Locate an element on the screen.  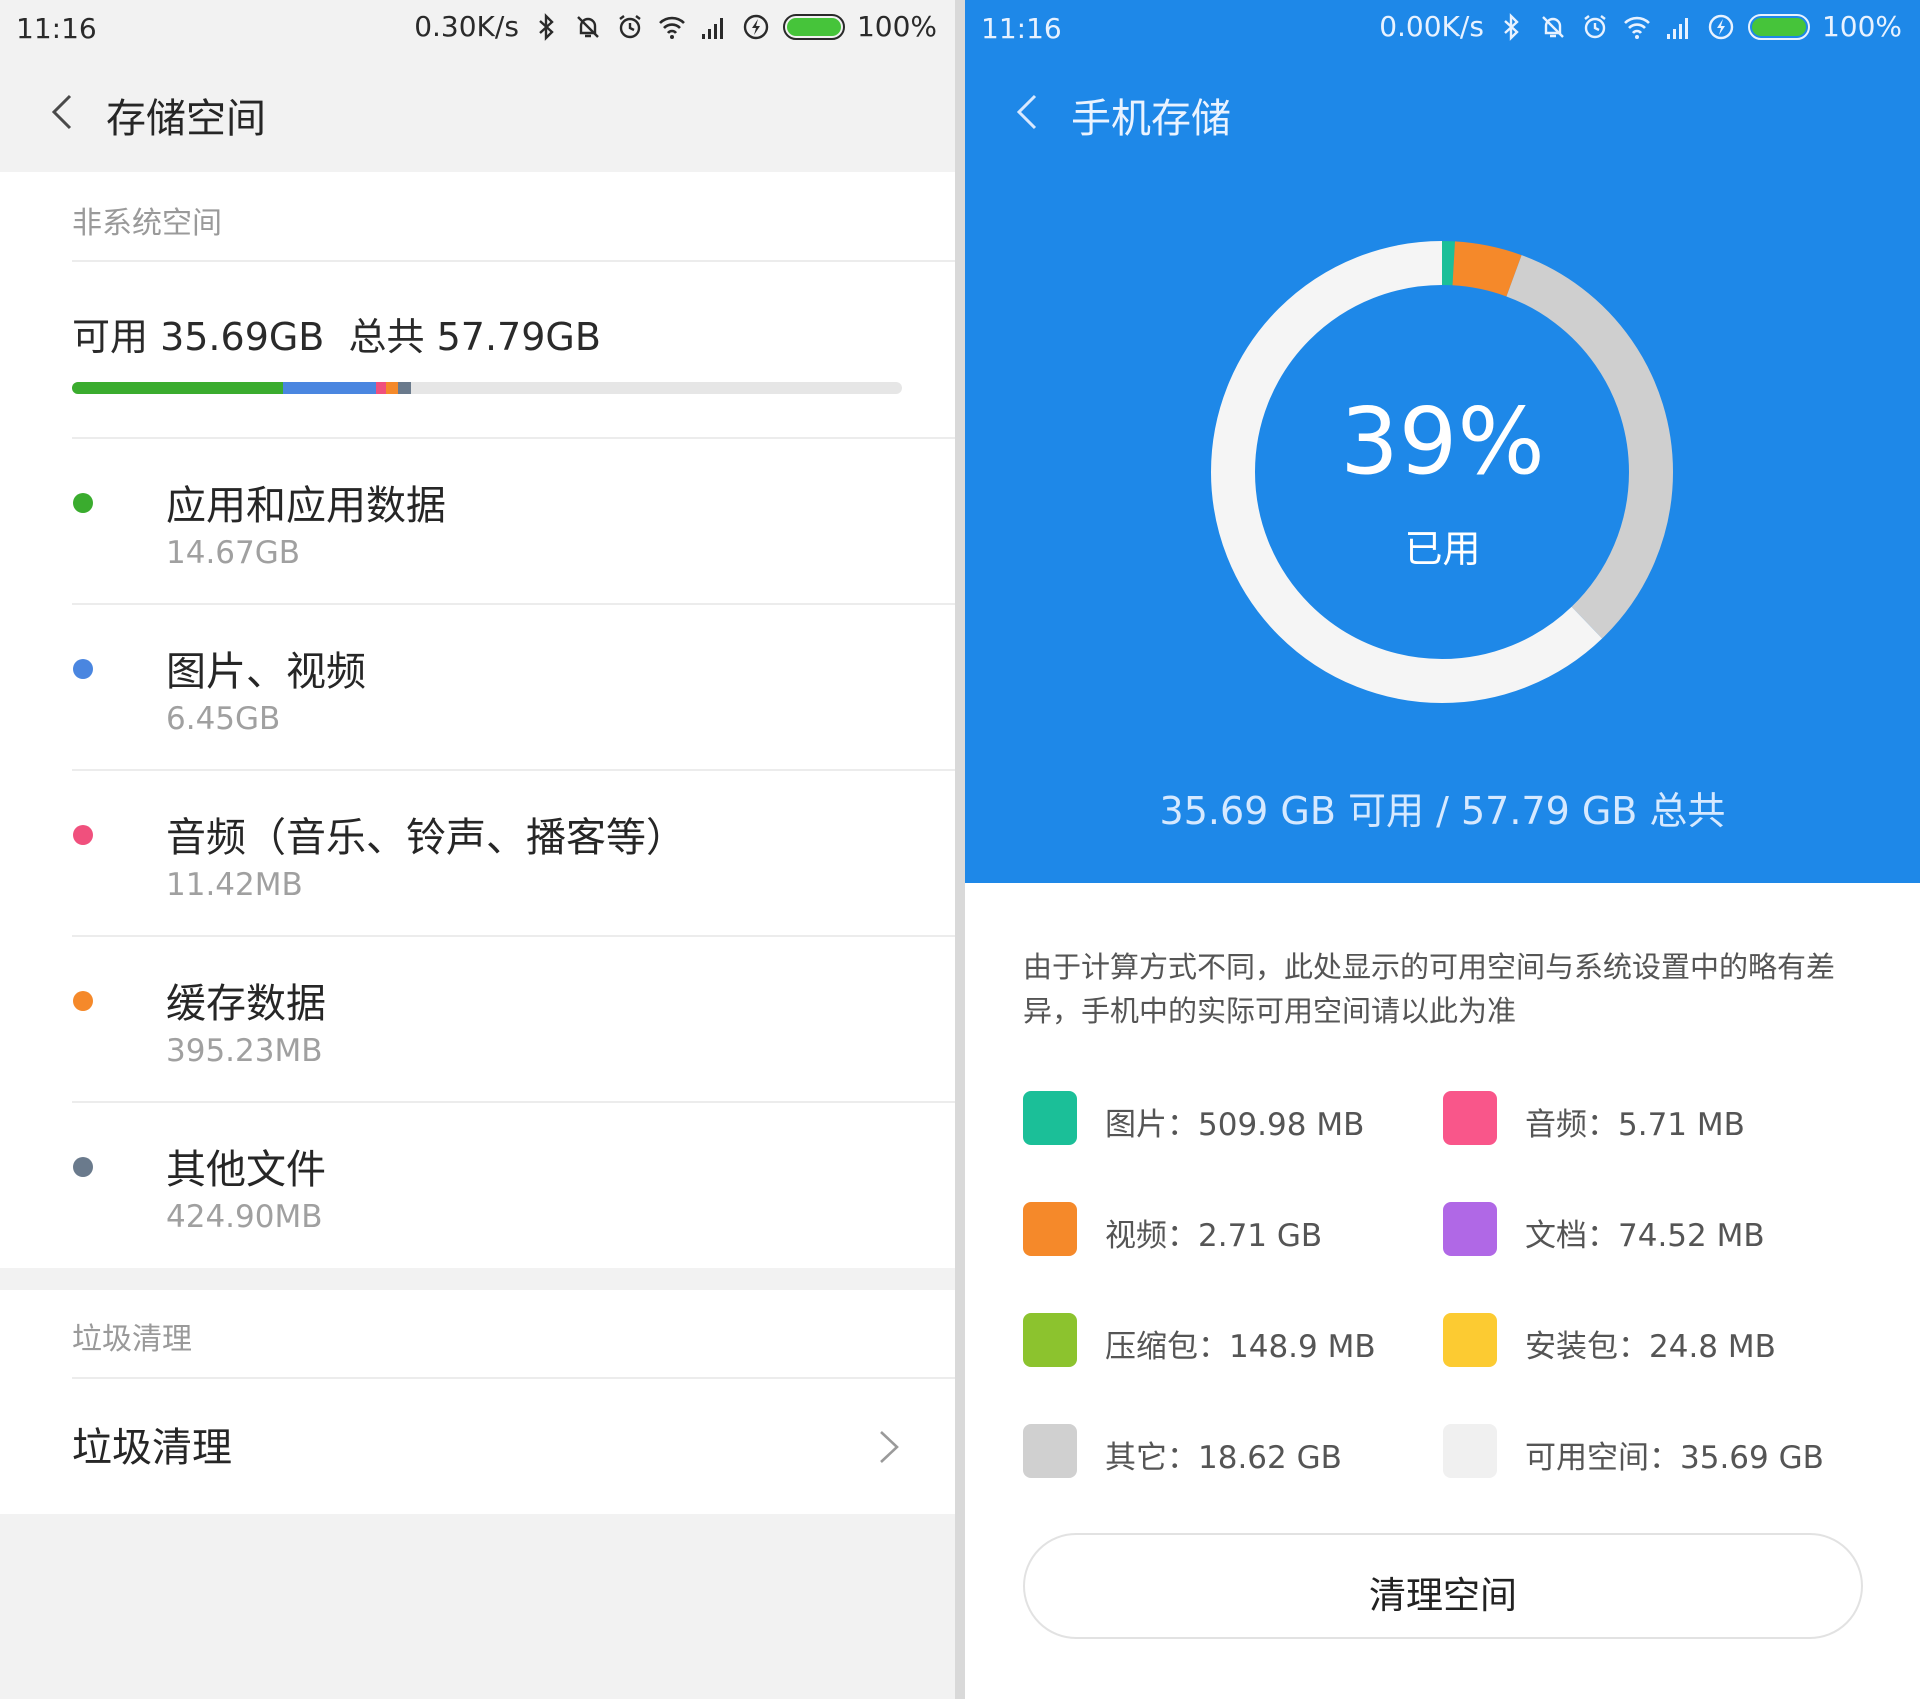
legend-label: 其它：18.62 GB is located at coordinates (1223, 1458).